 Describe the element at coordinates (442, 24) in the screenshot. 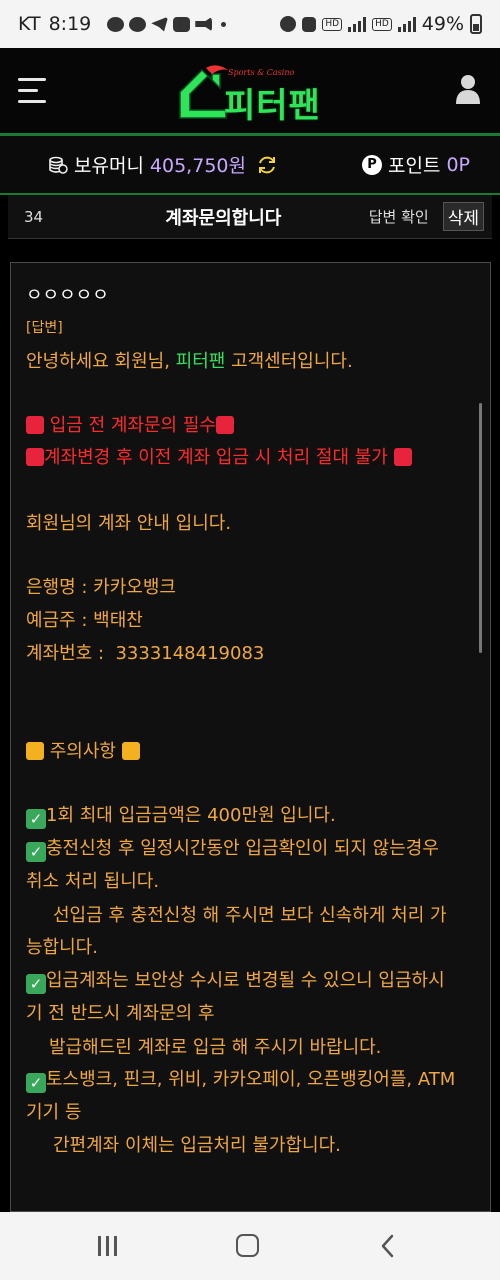

I see `battery-percent: 49%` at that location.